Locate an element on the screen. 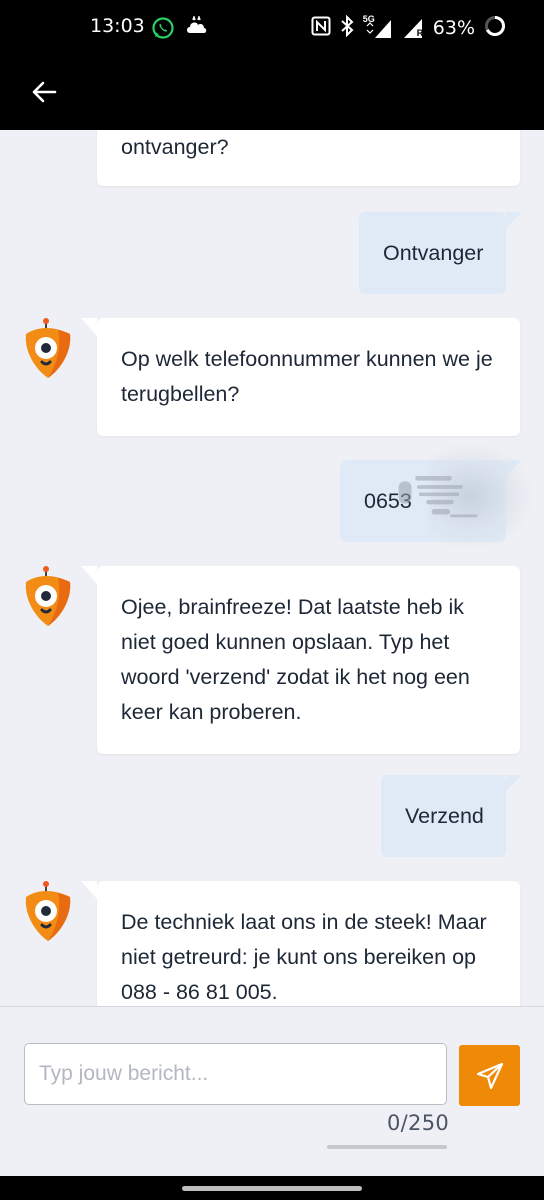  arrow-left-icon is located at coordinates (44, 92).